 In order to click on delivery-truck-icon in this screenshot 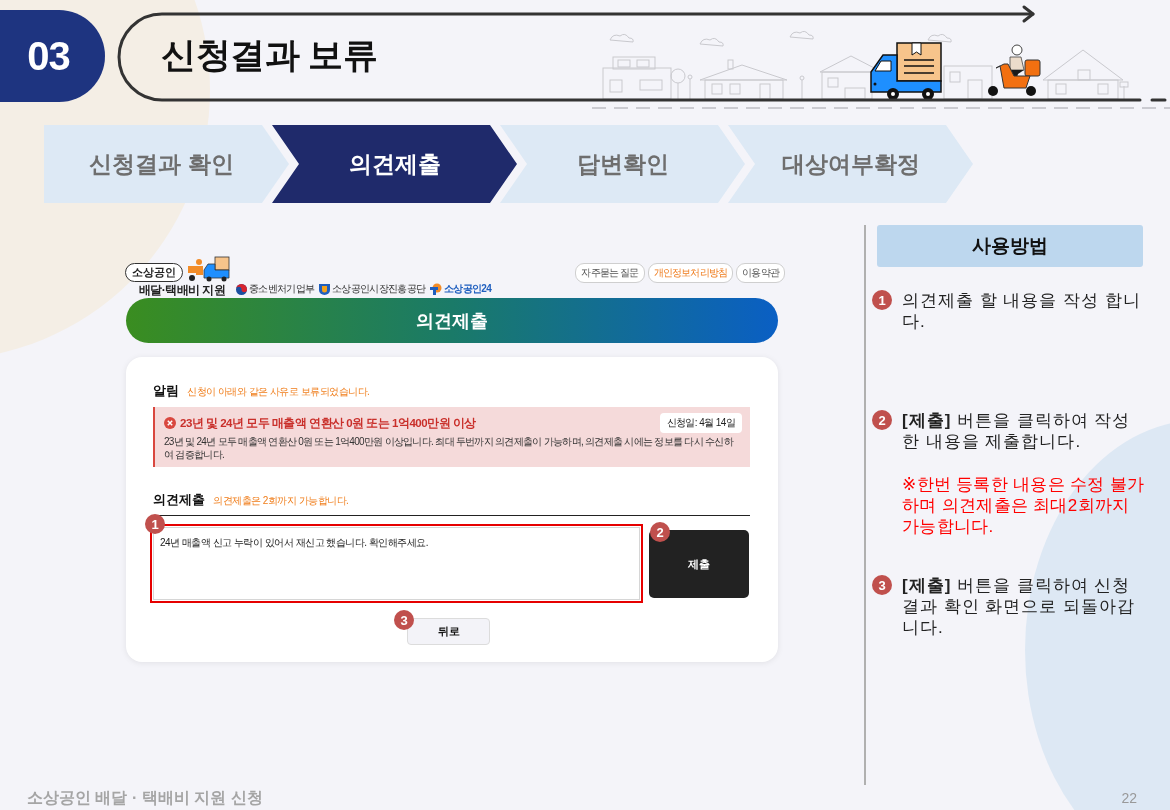, I will do `click(906, 71)`.